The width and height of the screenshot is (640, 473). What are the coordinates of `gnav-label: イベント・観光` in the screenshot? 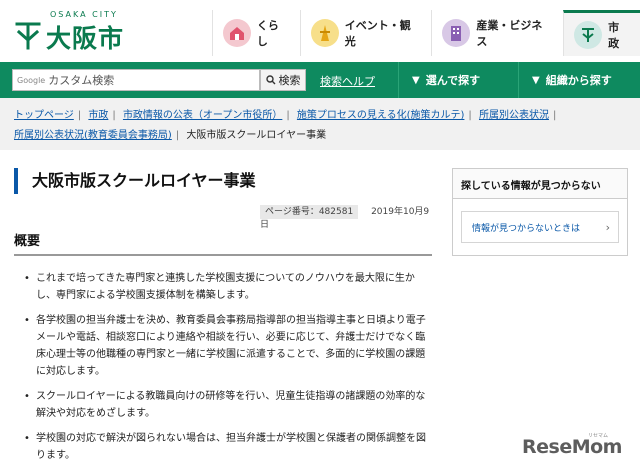 It's located at (377, 33).